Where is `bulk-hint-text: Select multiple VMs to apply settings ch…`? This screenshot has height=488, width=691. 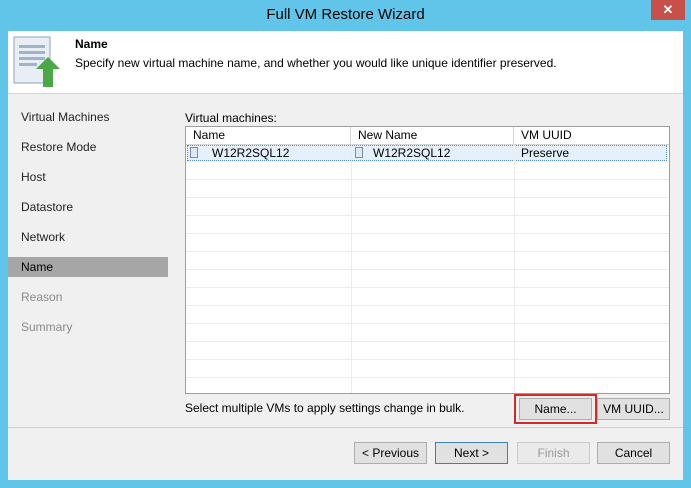
bulk-hint-text: Select multiple VMs to apply settings ch… is located at coordinates (325, 408).